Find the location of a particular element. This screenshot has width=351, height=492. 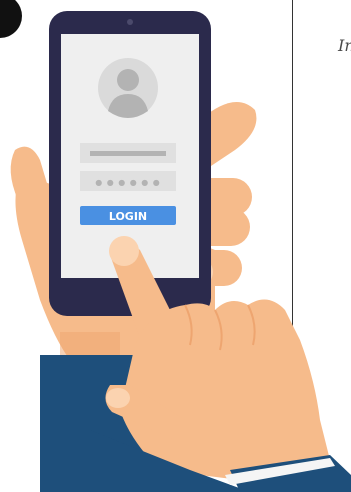

front-camera-icon is located at coordinates (130, 22).